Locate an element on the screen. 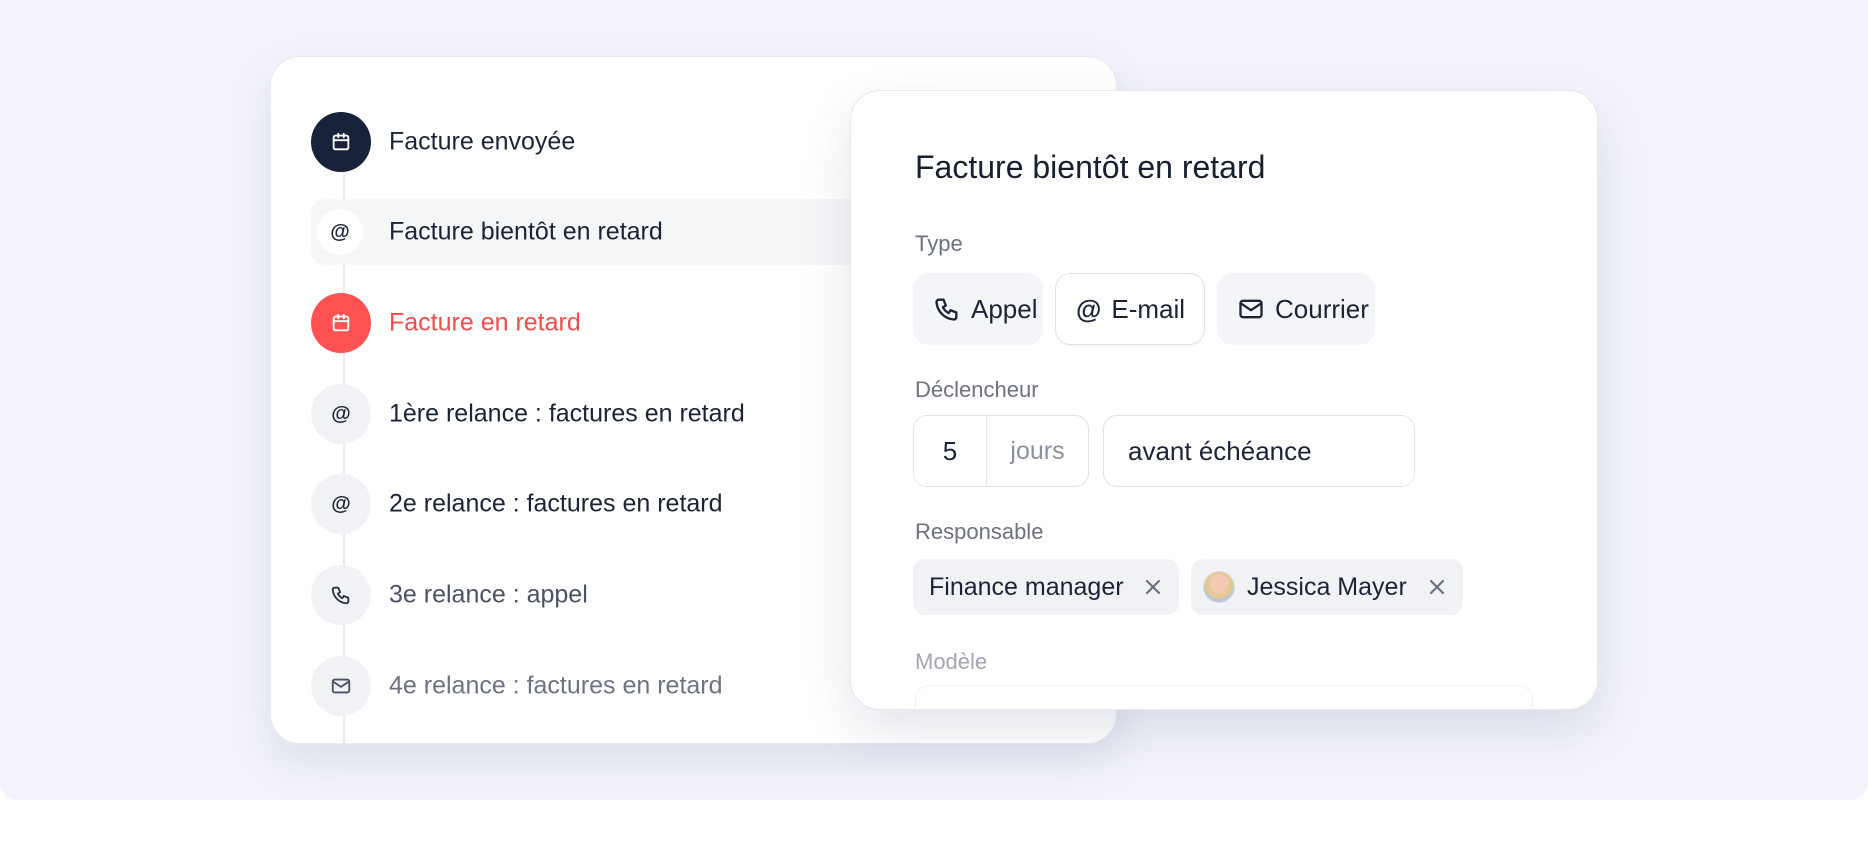 The height and width of the screenshot is (862, 1868). responsible-tag-finance-manager: Finance manager is located at coordinates (1046, 587).